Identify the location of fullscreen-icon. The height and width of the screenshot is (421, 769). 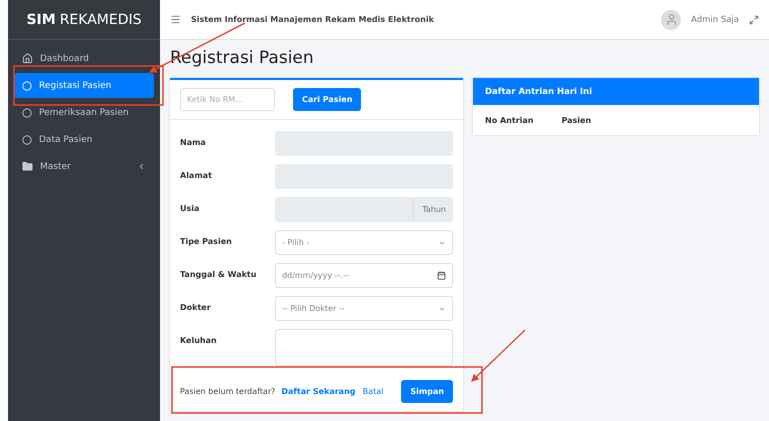
(754, 19).